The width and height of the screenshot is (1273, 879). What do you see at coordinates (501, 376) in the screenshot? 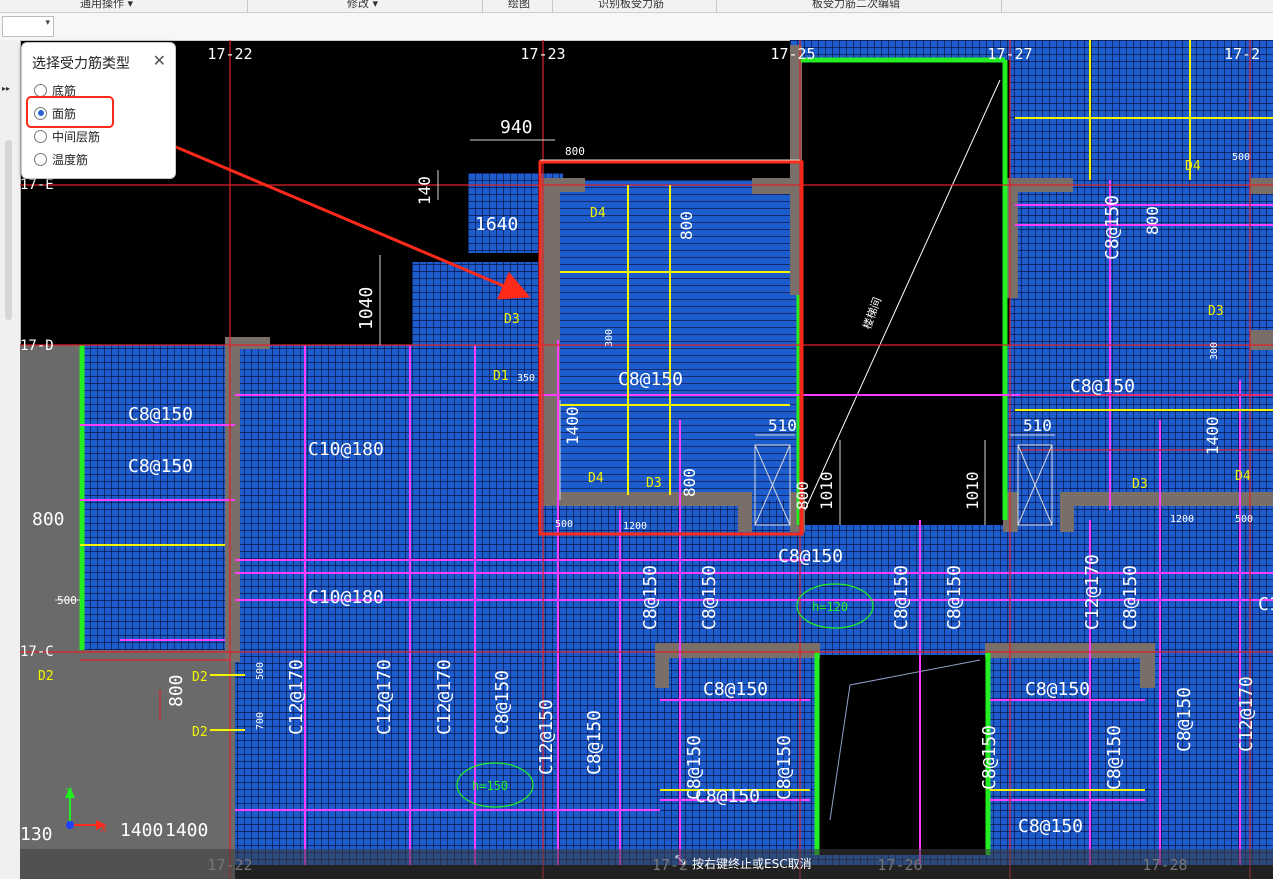
I see `rebar-mark: D1` at bounding box center [501, 376].